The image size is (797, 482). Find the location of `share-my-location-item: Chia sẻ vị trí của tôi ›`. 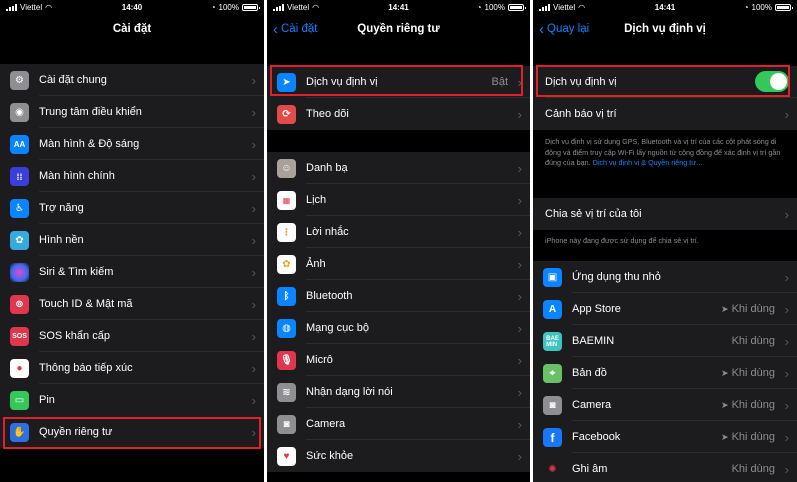

share-my-location-item: Chia sẻ vị trí của tôi › is located at coordinates (665, 214).